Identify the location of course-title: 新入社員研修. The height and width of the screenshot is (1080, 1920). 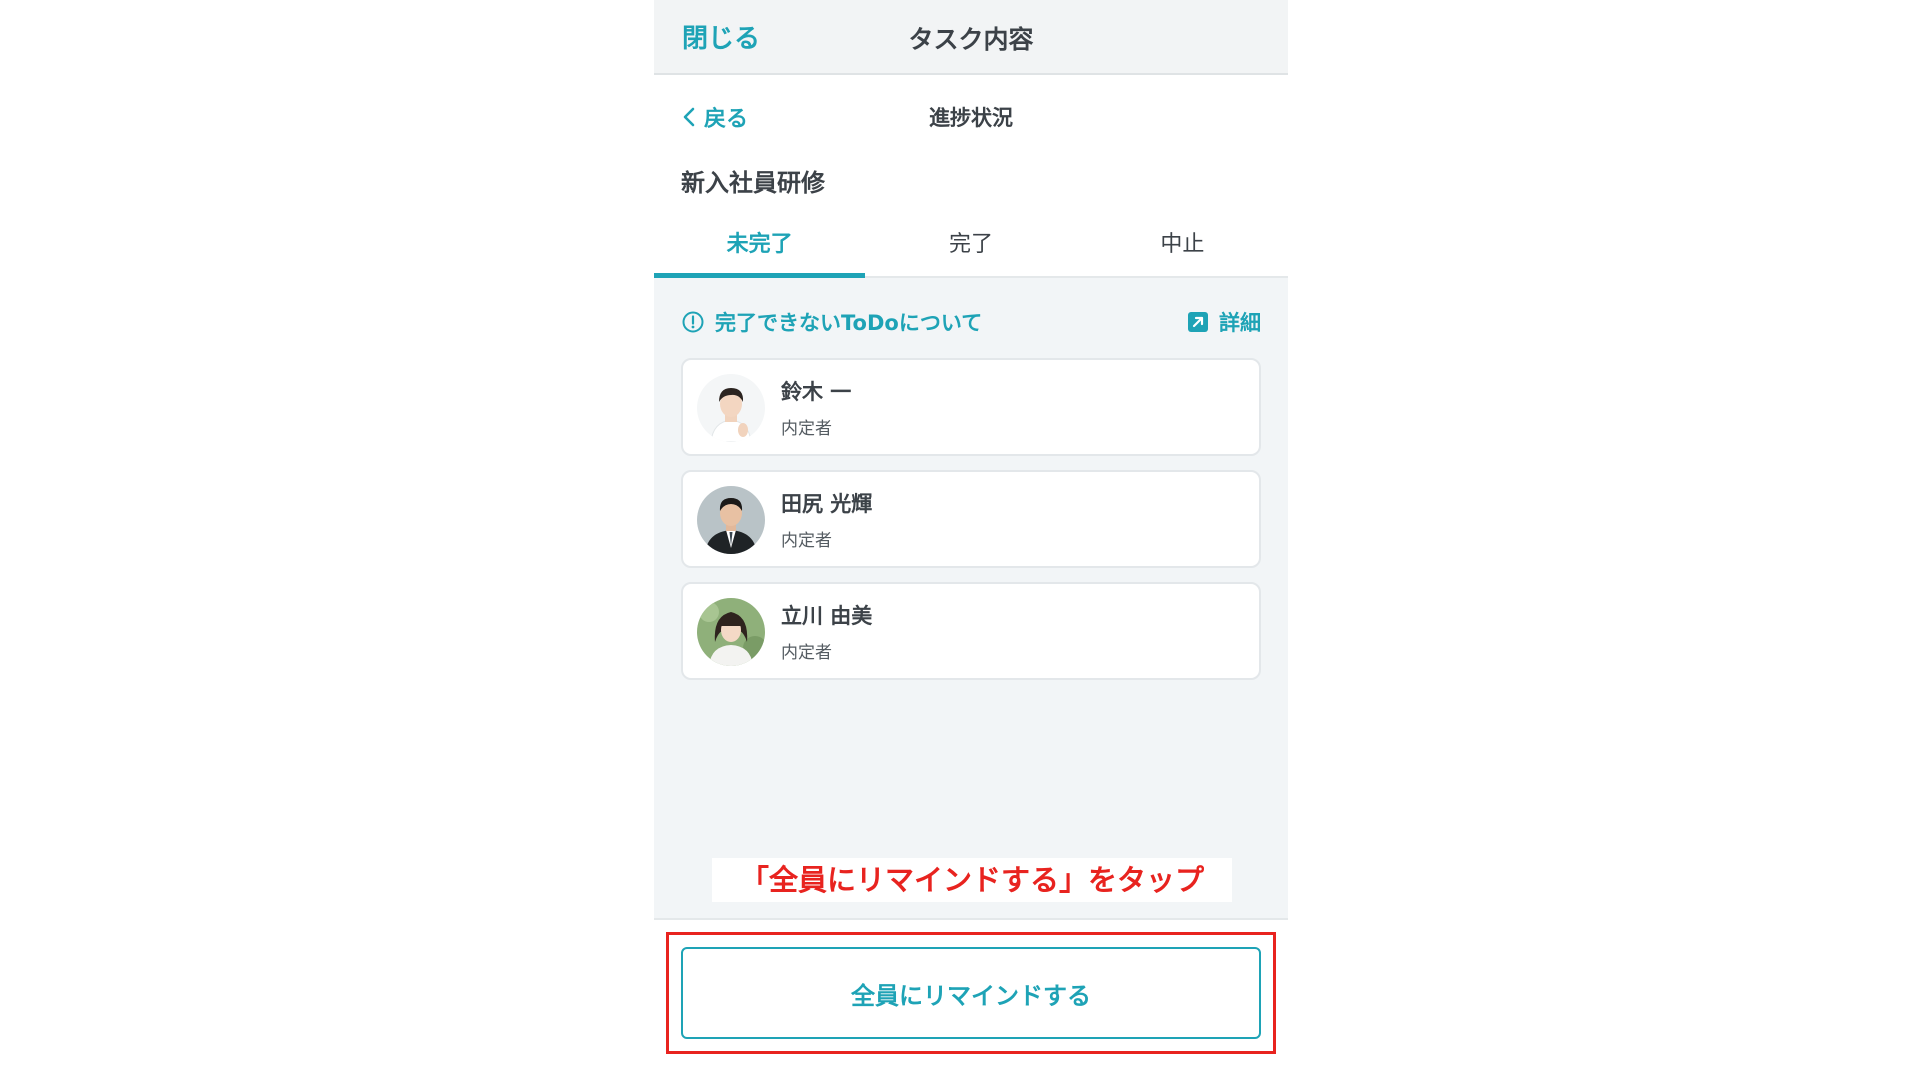
(753, 183).